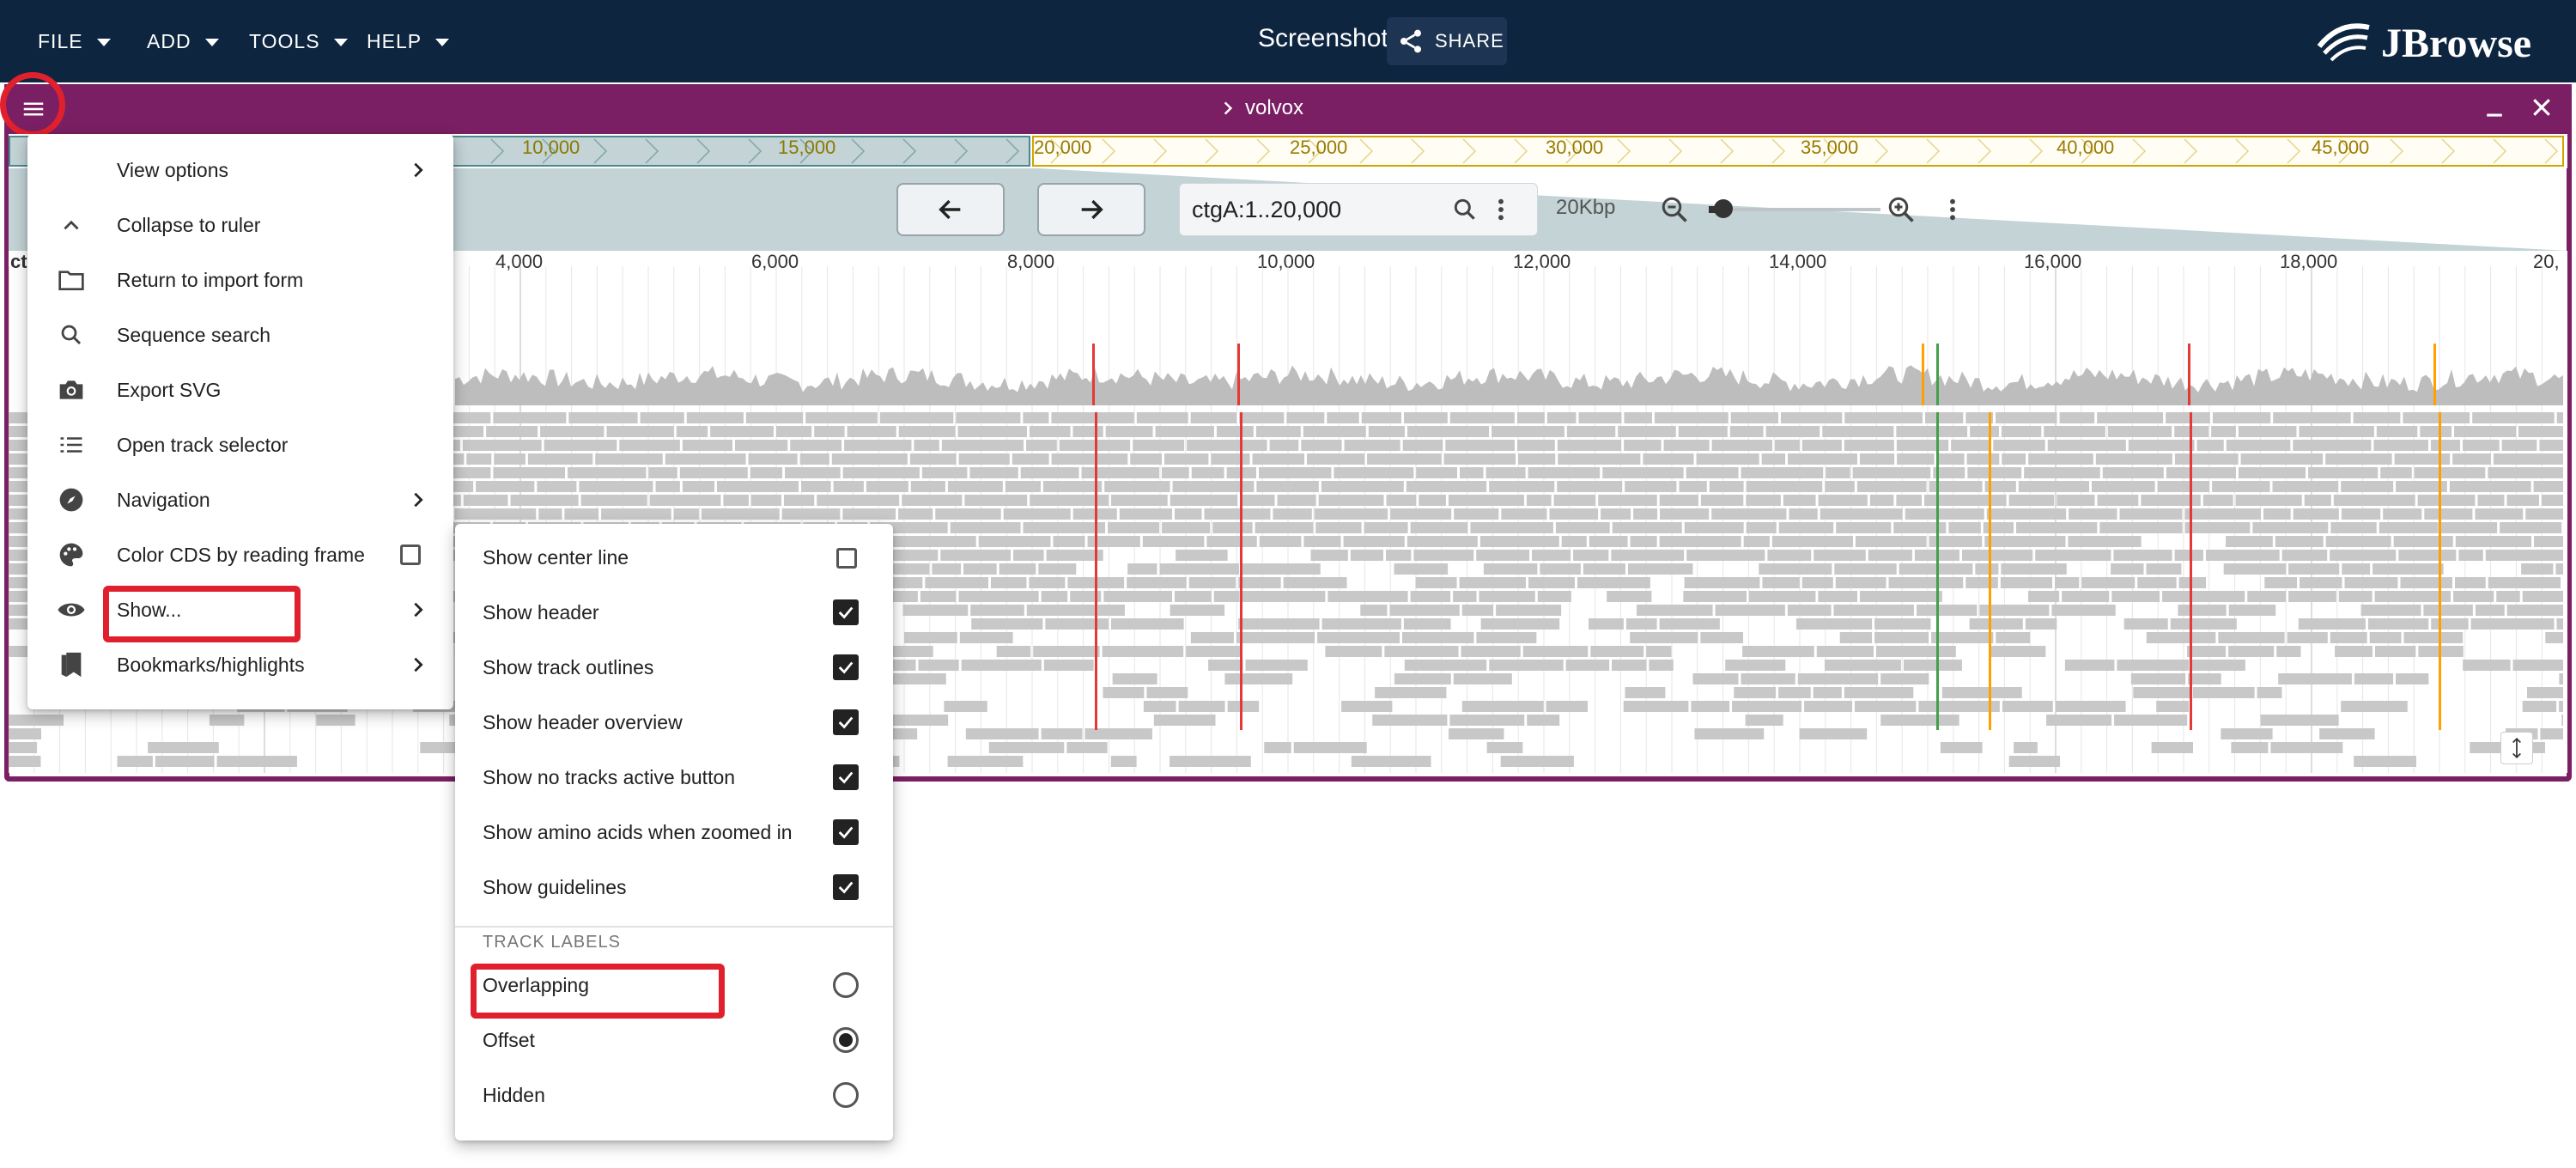 The height and width of the screenshot is (1168, 2576). I want to click on minimize-view-button, so click(2494, 109).